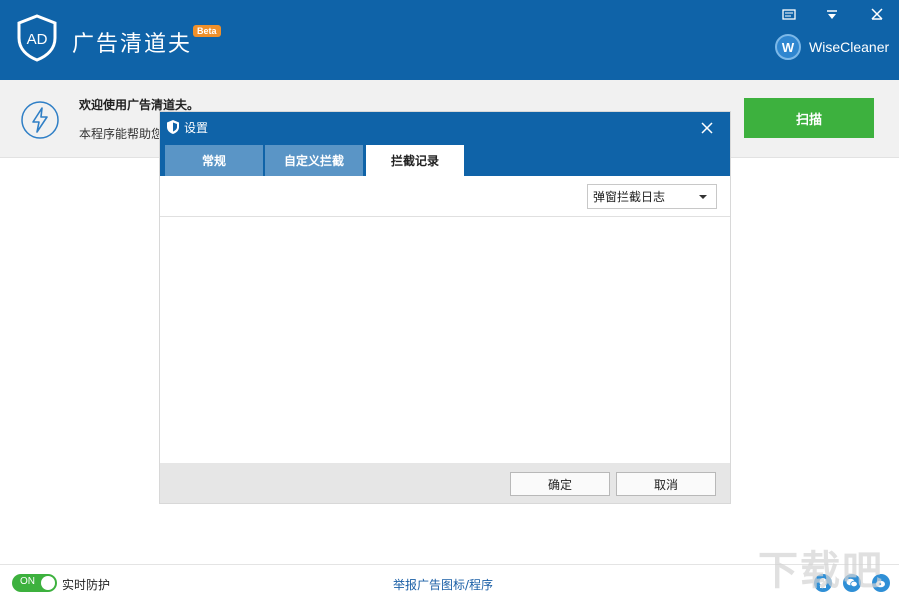 The height and width of the screenshot is (600, 899). I want to click on realtime-protection-toggle: ON, so click(34, 583).